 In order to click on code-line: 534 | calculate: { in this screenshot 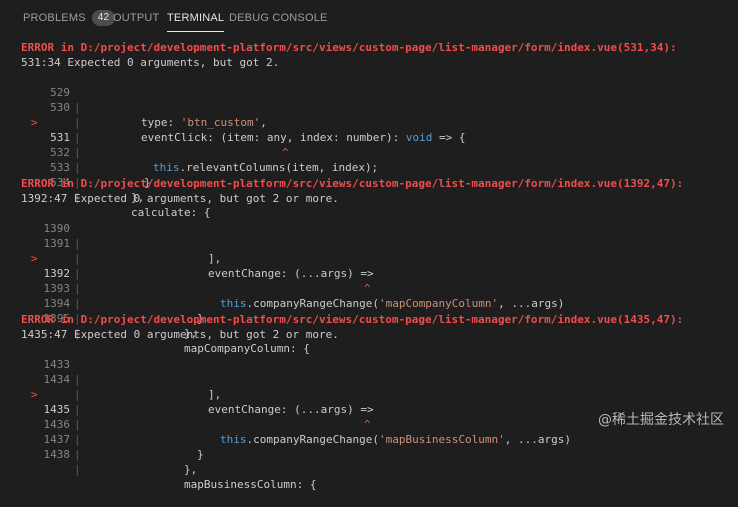, I will do `click(369, 189)`.